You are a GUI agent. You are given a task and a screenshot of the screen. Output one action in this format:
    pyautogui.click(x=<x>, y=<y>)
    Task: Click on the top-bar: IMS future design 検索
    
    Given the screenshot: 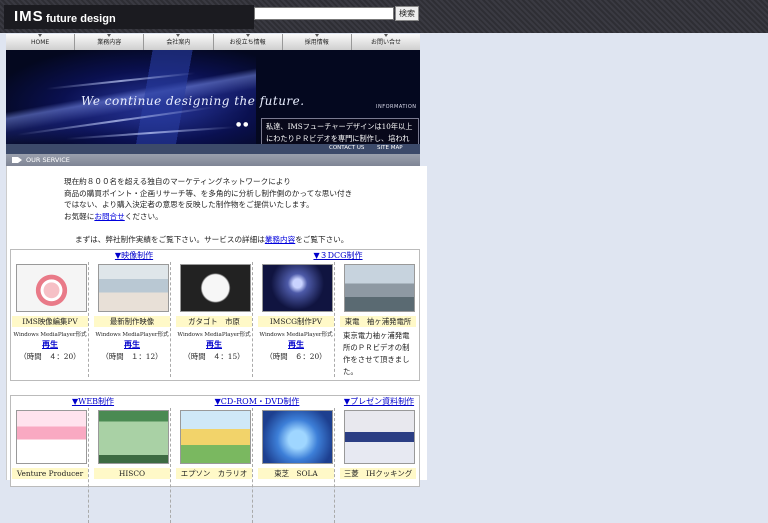 What is the action you would take?
    pyautogui.click(x=384, y=16)
    